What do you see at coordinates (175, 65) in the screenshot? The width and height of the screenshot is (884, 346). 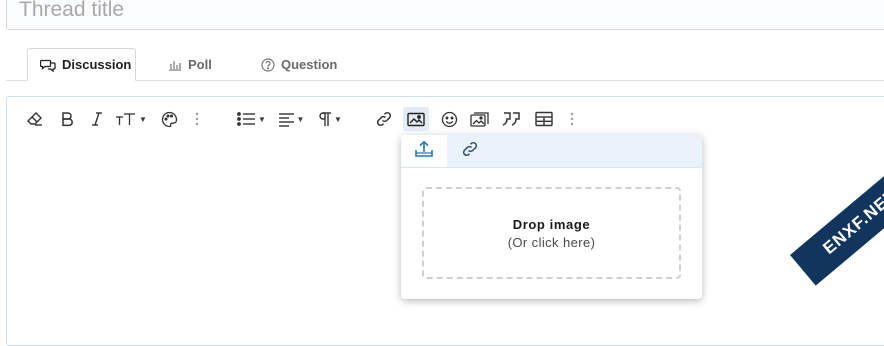 I see `bar-chart-icon` at bounding box center [175, 65].